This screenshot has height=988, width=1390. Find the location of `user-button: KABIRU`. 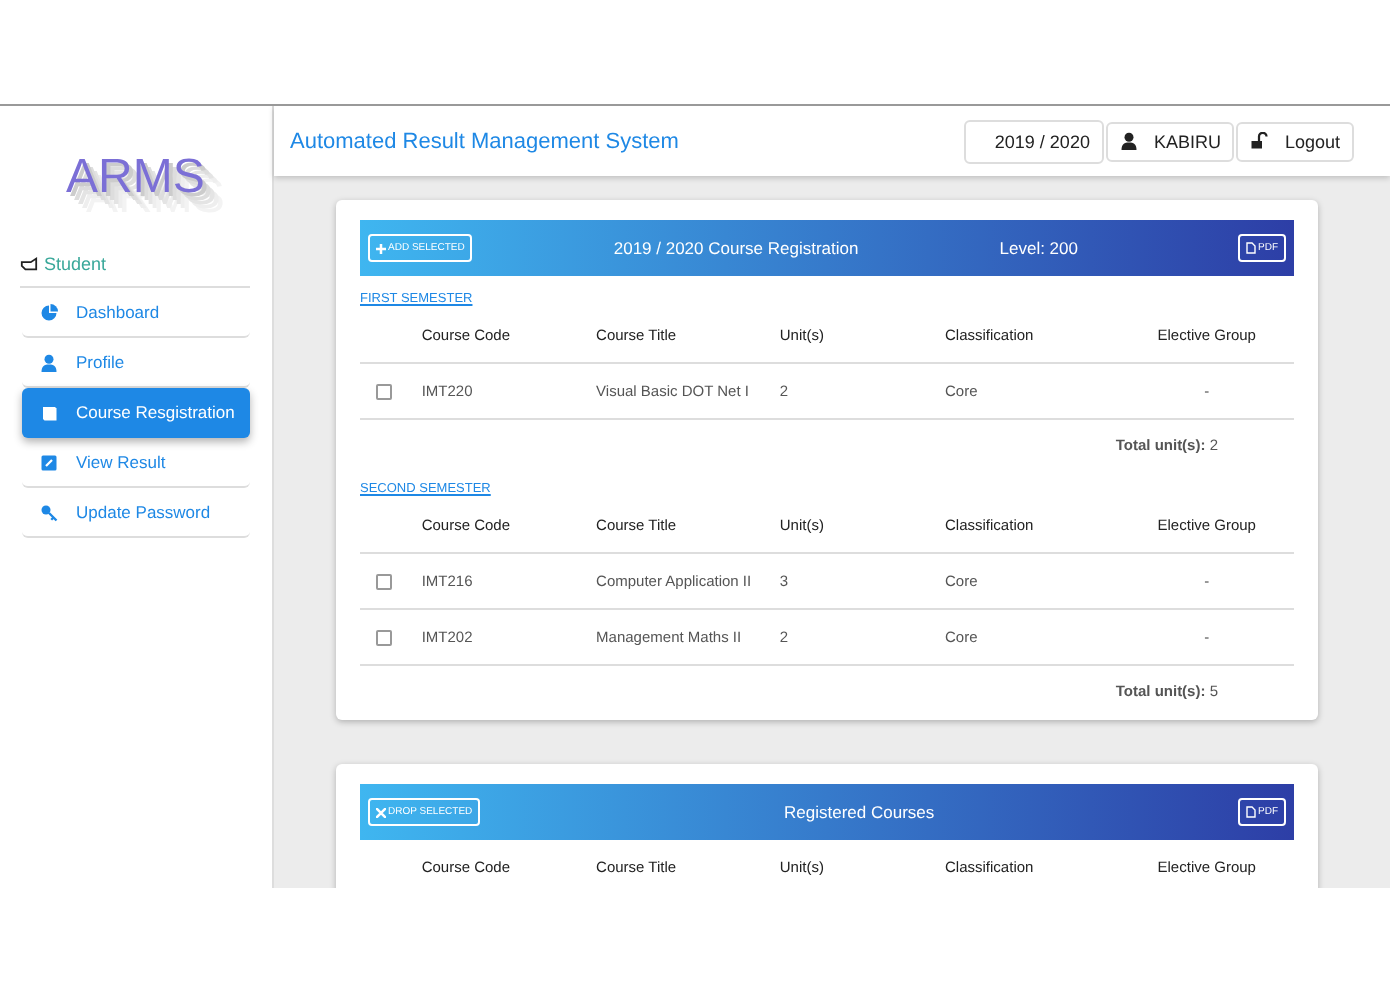

user-button: KABIRU is located at coordinates (1170, 141).